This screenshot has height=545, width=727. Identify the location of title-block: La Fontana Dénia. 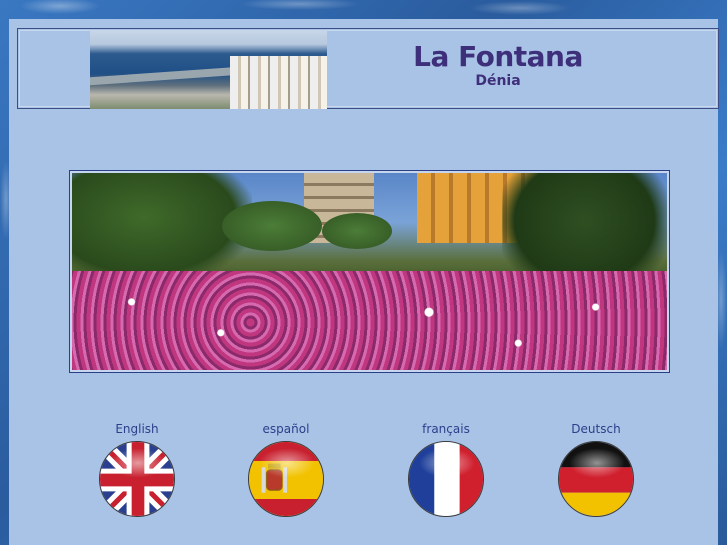
(498, 65).